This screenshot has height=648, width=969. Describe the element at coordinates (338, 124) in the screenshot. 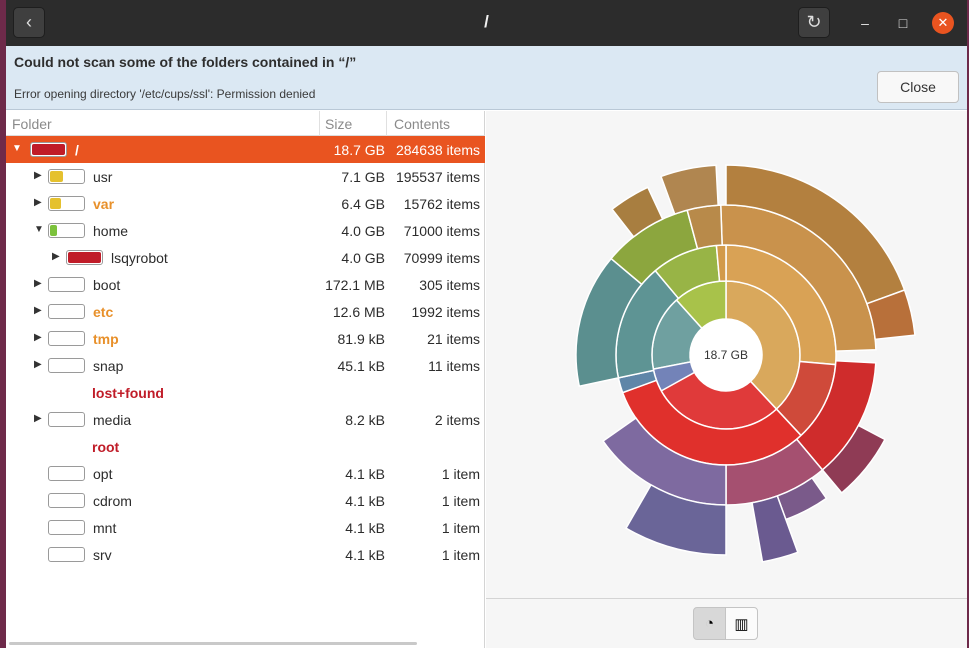

I see `column-size: Size` at that location.